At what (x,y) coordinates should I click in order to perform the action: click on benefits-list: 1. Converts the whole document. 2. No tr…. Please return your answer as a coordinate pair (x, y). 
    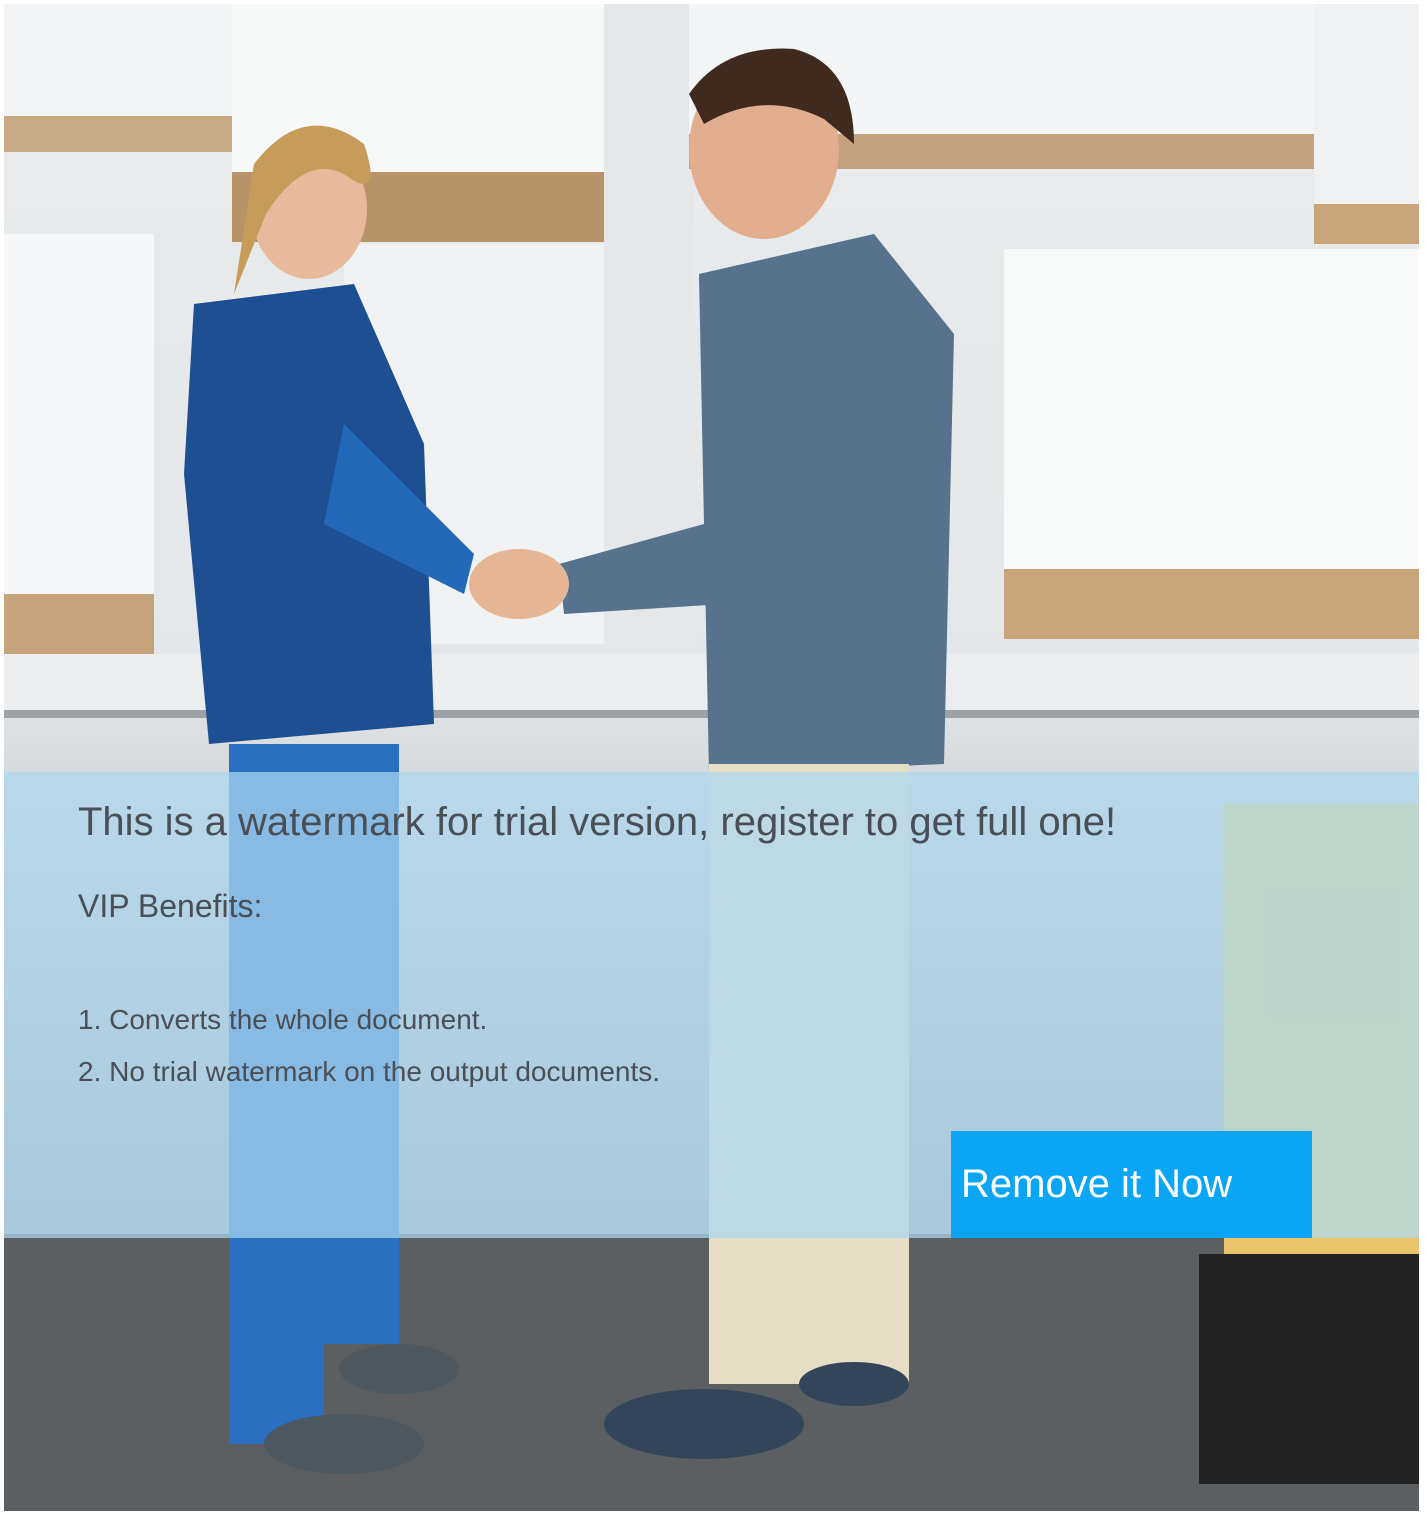
    Looking at the image, I should click on (369, 1046).